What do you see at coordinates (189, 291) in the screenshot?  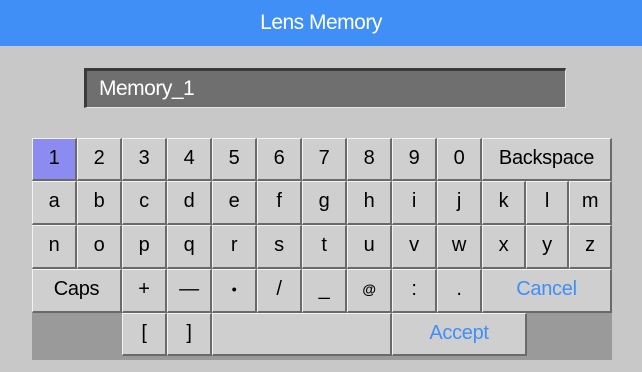 I see `key-dash: —` at bounding box center [189, 291].